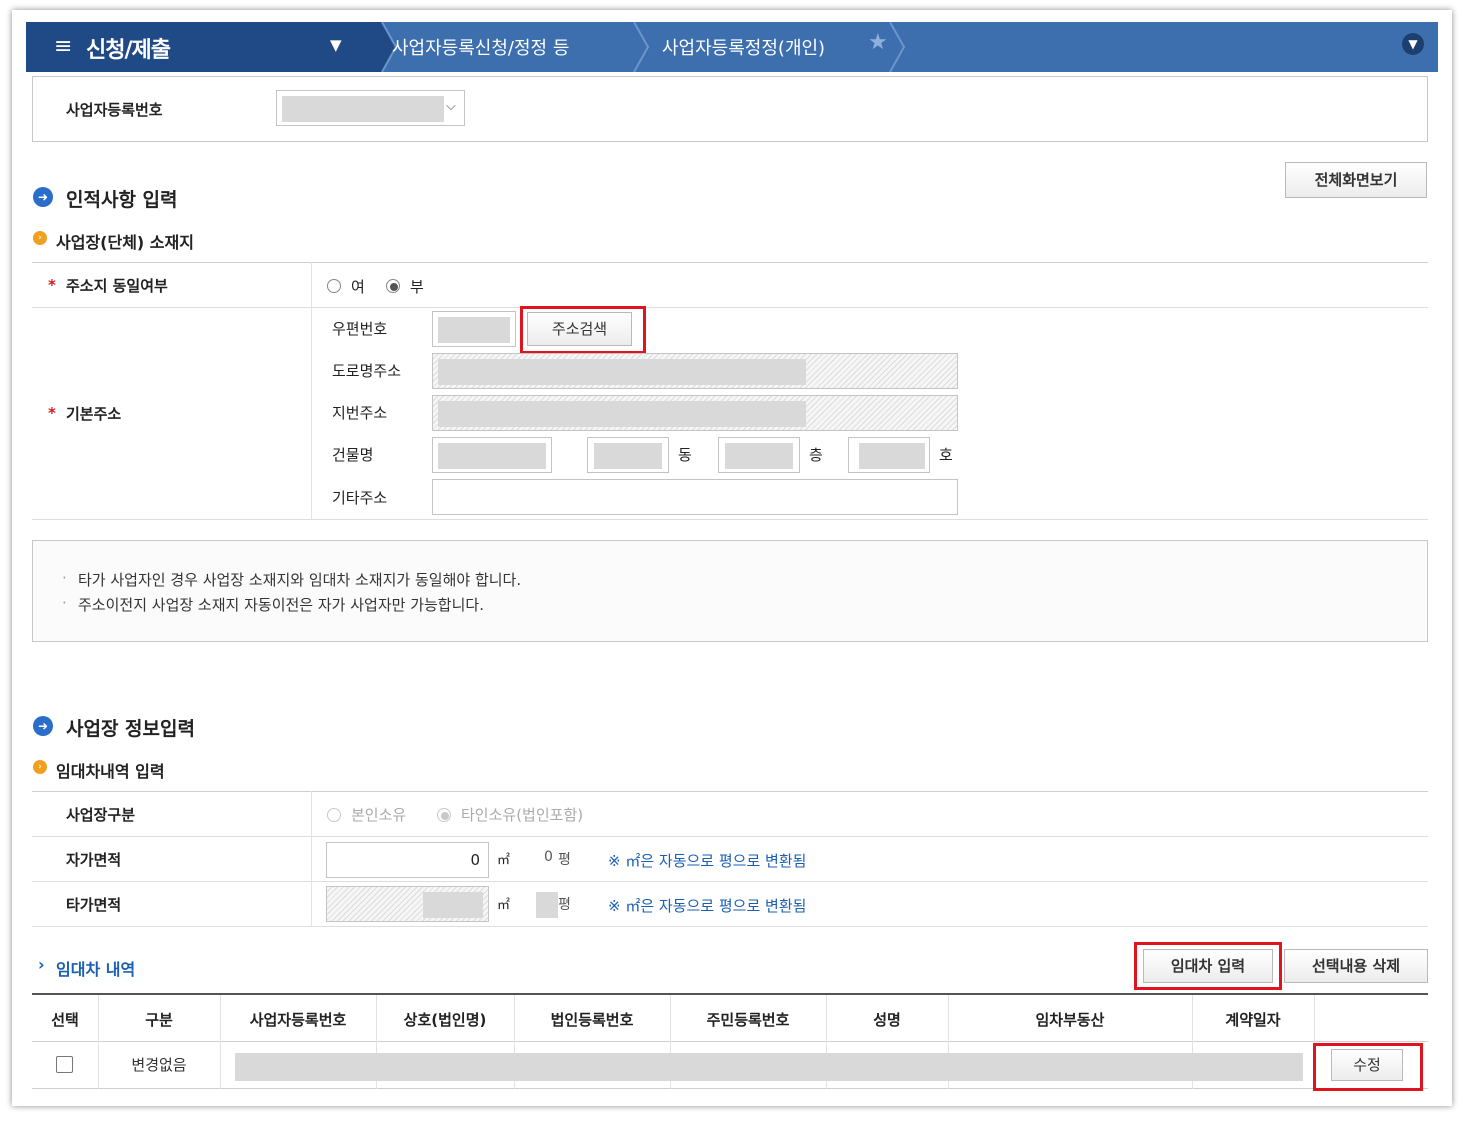 The width and height of the screenshot is (1464, 1121). Describe the element at coordinates (334, 286) in the screenshot. I see `radio-address-same-yes` at that location.